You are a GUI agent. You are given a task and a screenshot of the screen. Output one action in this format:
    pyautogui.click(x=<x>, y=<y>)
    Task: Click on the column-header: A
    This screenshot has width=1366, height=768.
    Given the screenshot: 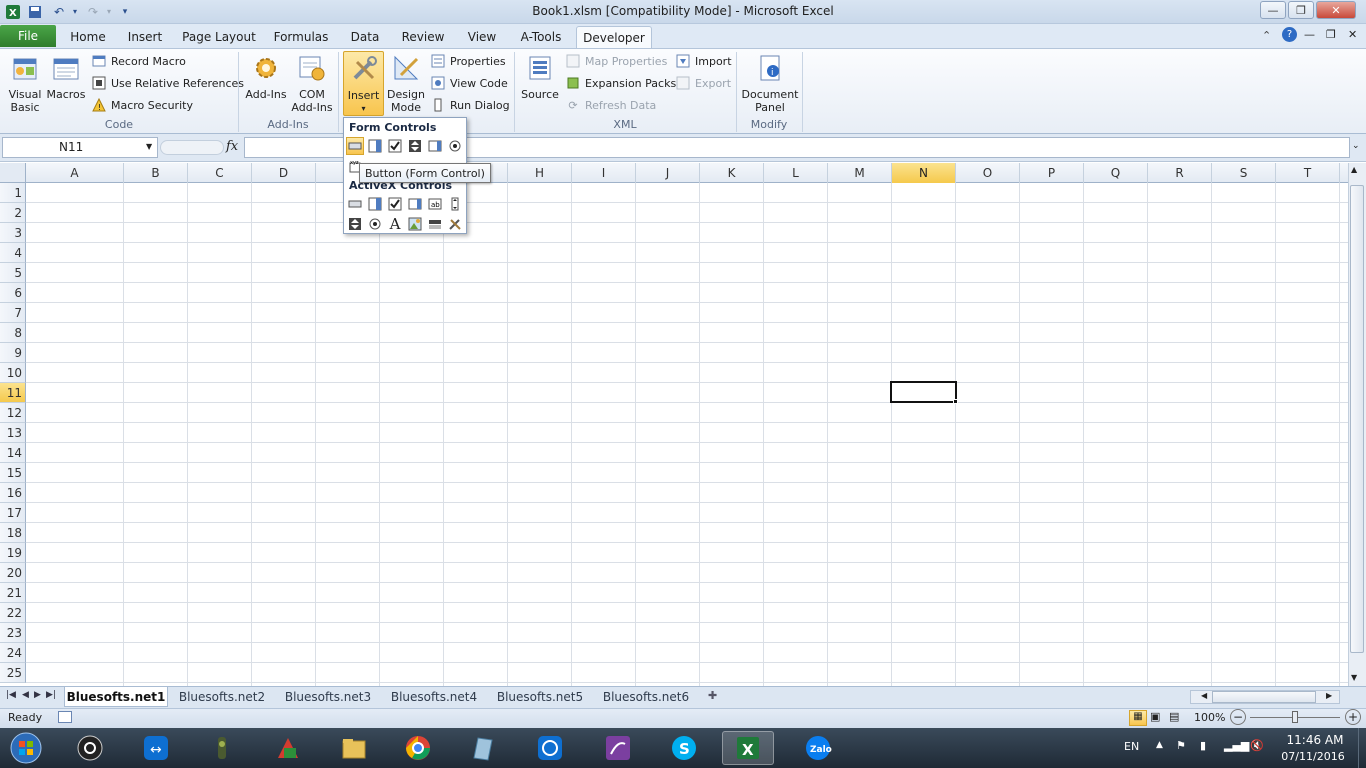 What is the action you would take?
    pyautogui.click(x=75, y=173)
    